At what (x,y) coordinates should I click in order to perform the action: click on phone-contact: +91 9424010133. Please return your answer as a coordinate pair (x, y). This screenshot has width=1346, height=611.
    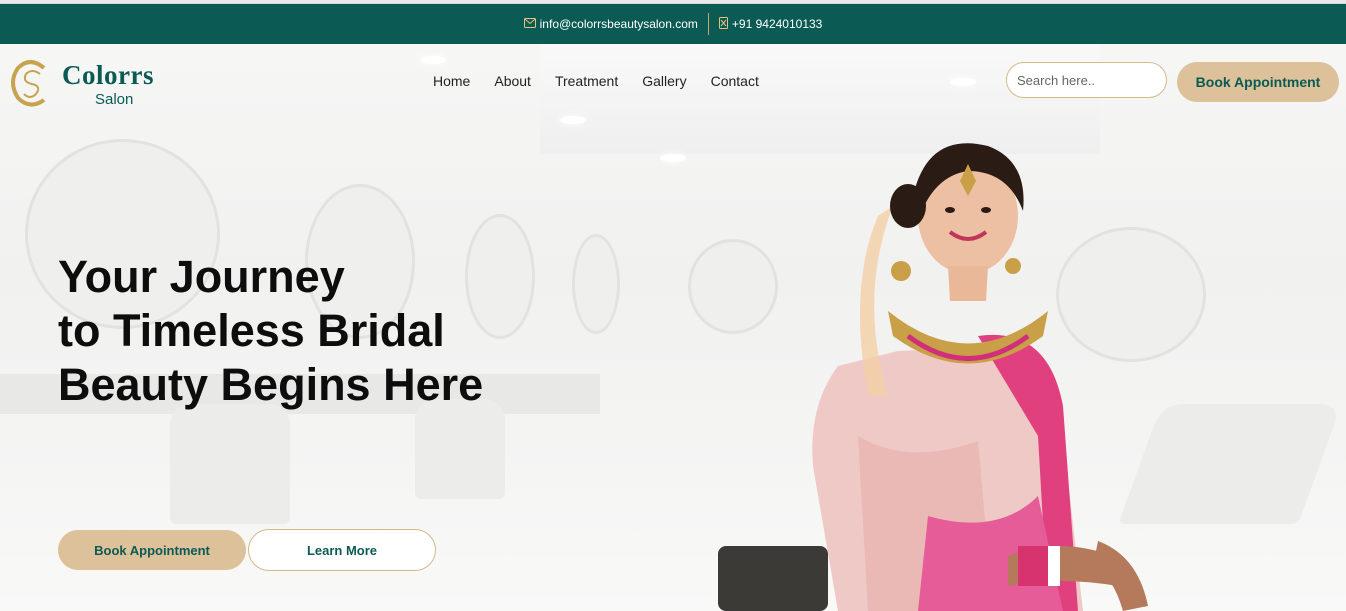
    Looking at the image, I should click on (770, 24).